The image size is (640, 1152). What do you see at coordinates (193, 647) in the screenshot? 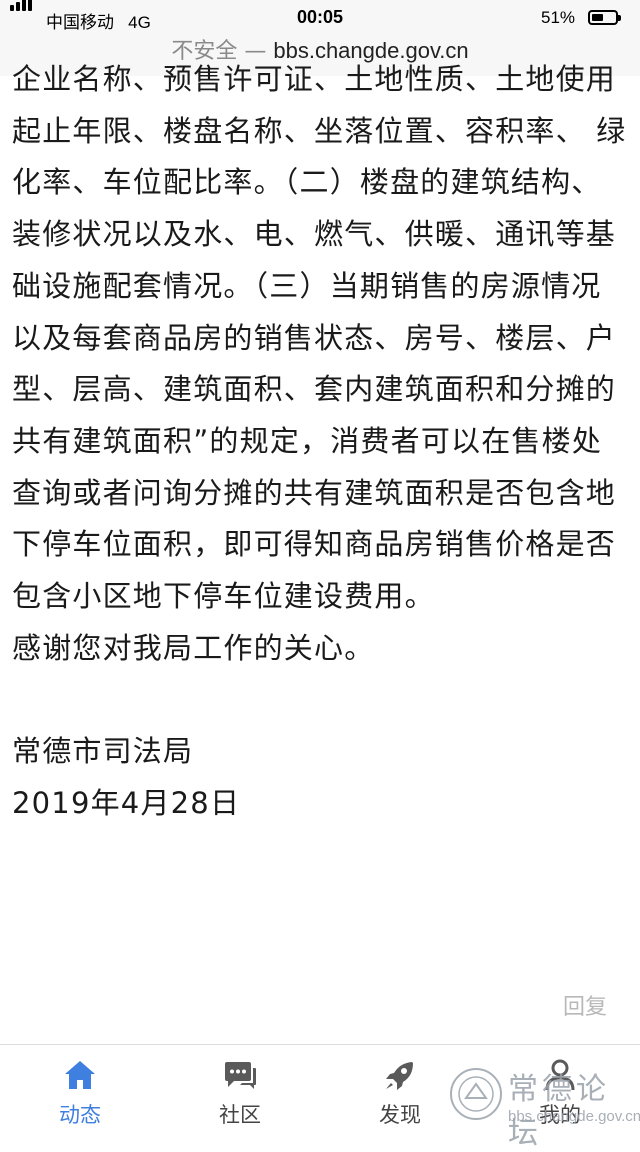
I see `post-thanks-line: 感谢您对我局工作的关心。` at bounding box center [193, 647].